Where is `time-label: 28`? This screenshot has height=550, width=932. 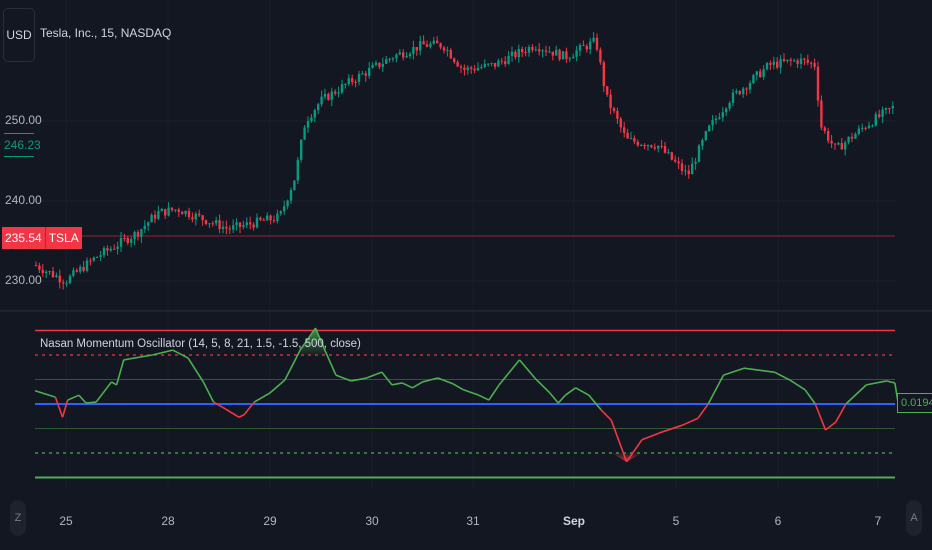 time-label: 28 is located at coordinates (168, 521).